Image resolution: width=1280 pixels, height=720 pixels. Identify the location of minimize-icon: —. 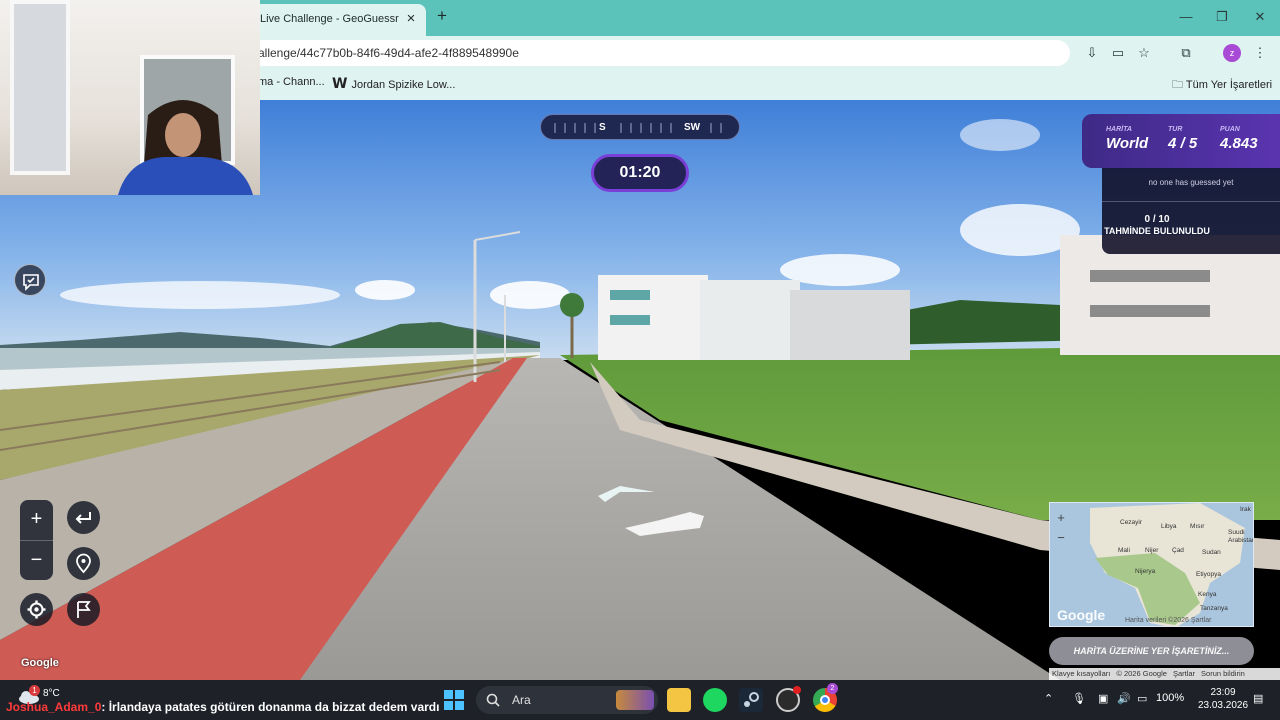
(1186, 17).